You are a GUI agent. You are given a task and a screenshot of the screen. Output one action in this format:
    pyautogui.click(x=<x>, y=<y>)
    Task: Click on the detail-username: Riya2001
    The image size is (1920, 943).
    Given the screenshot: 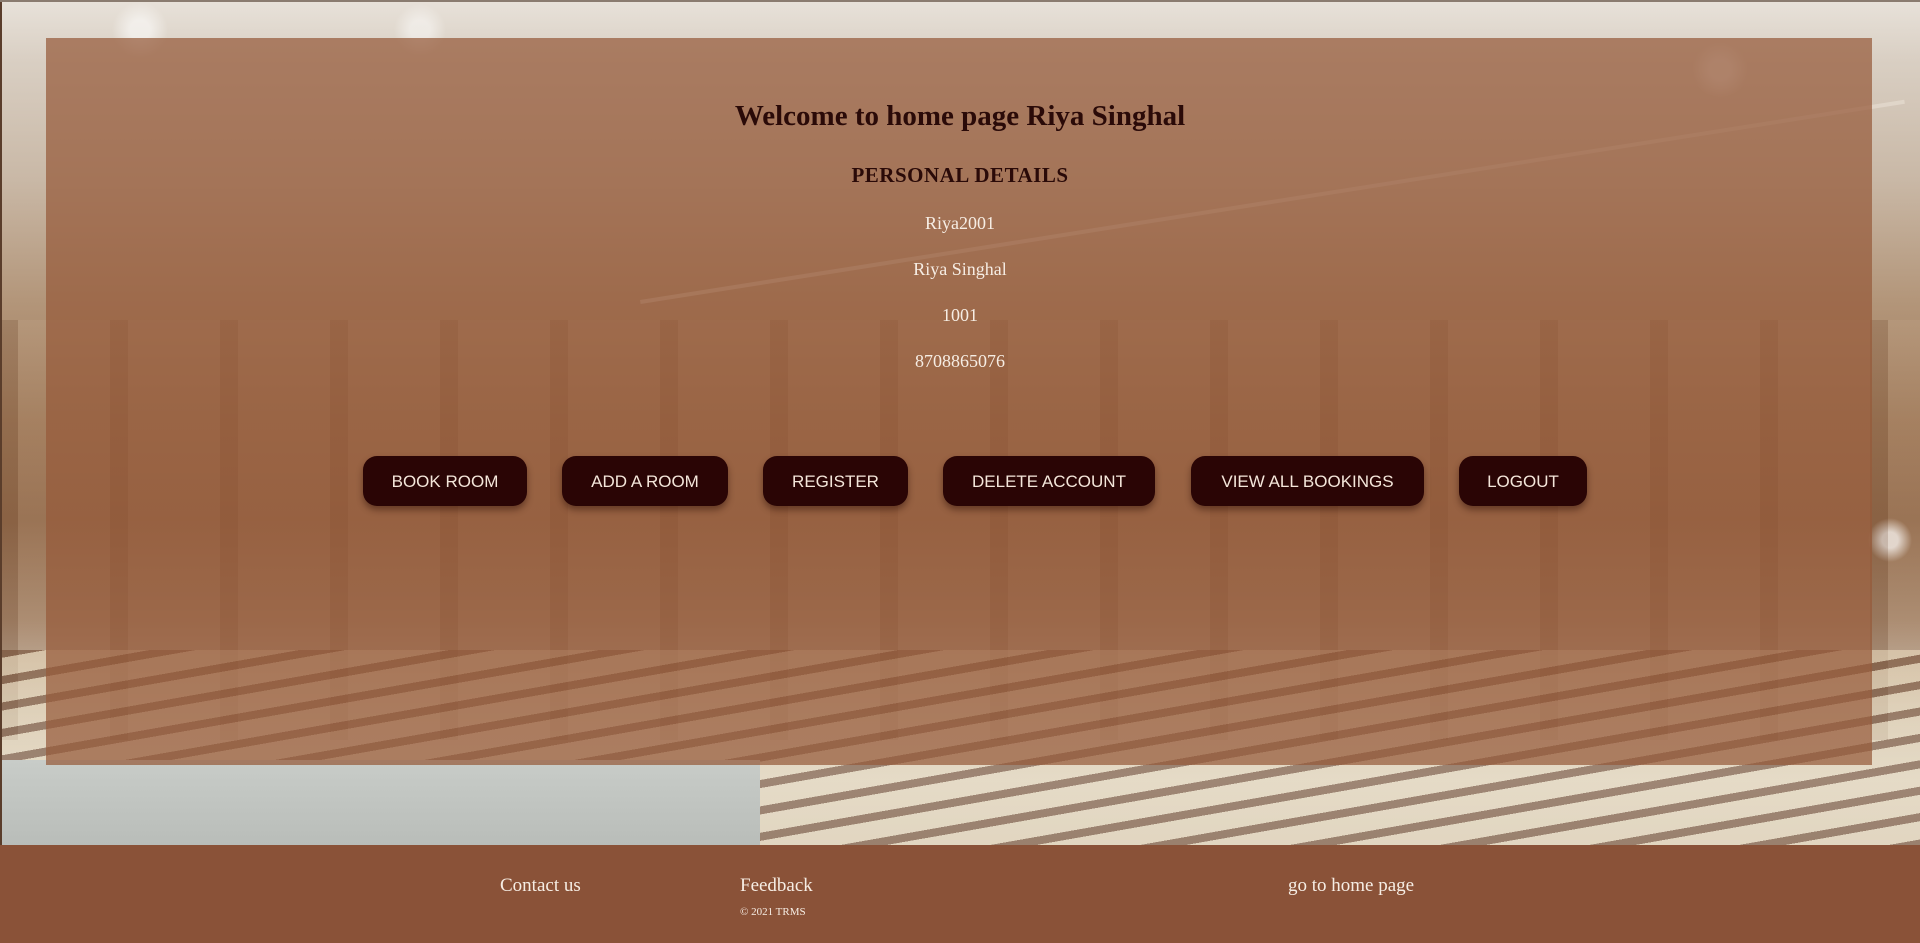 What is the action you would take?
    pyautogui.click(x=960, y=223)
    